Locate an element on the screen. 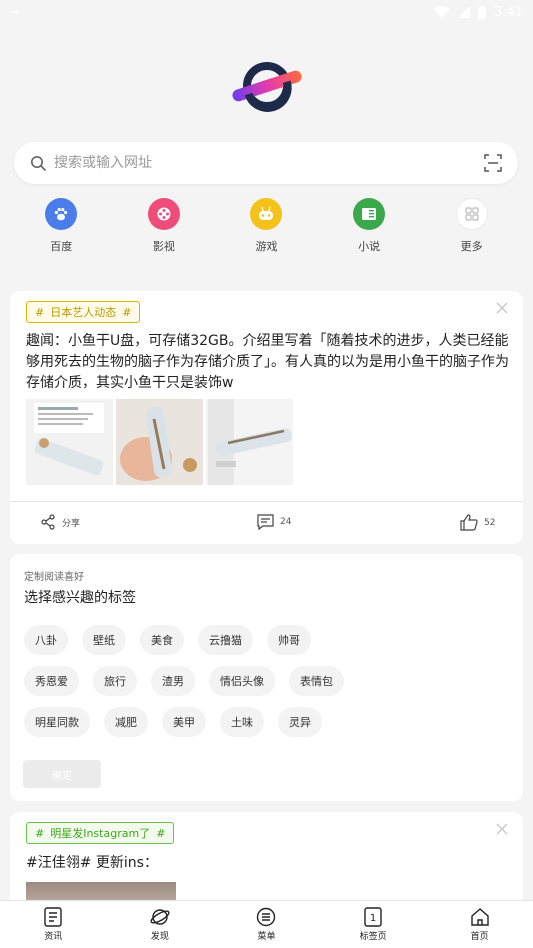 The image size is (533, 948). topic-tag-label: 明星发Instagram了 is located at coordinates (100, 833).